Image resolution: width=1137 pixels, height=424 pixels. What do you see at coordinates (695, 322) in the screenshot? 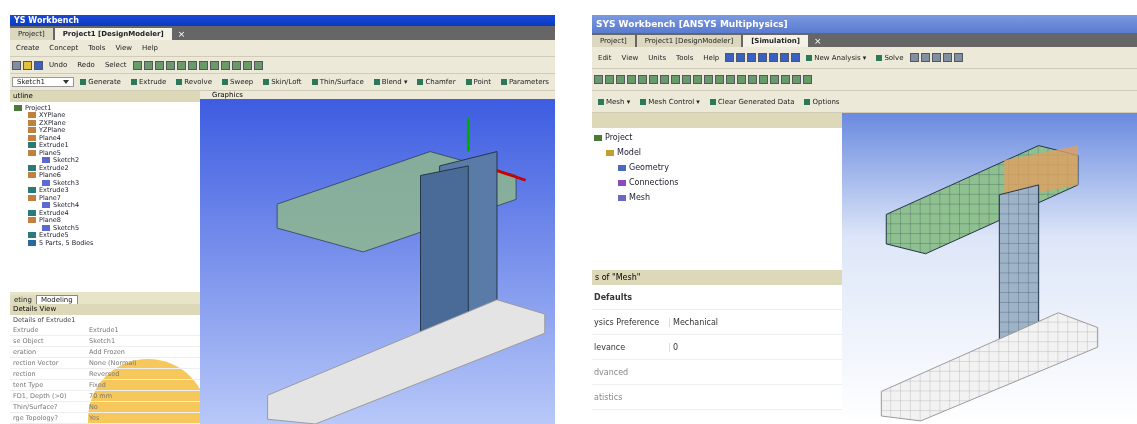
I see `property-value: Mechanical` at bounding box center [695, 322].